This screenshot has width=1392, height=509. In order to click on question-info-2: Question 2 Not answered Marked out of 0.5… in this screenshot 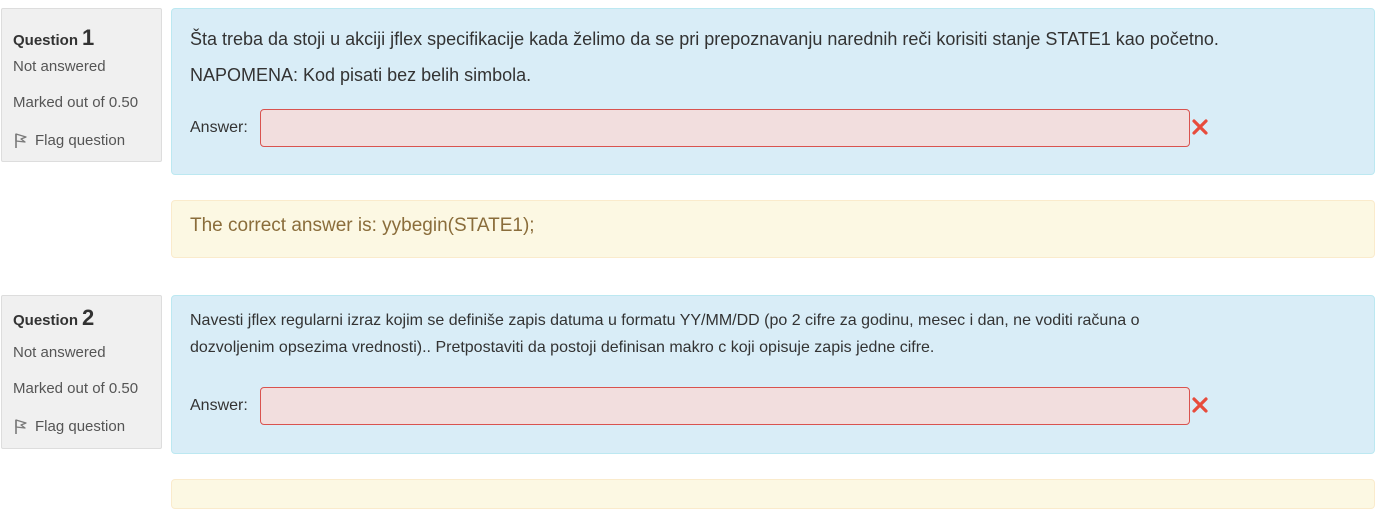, I will do `click(81, 372)`.